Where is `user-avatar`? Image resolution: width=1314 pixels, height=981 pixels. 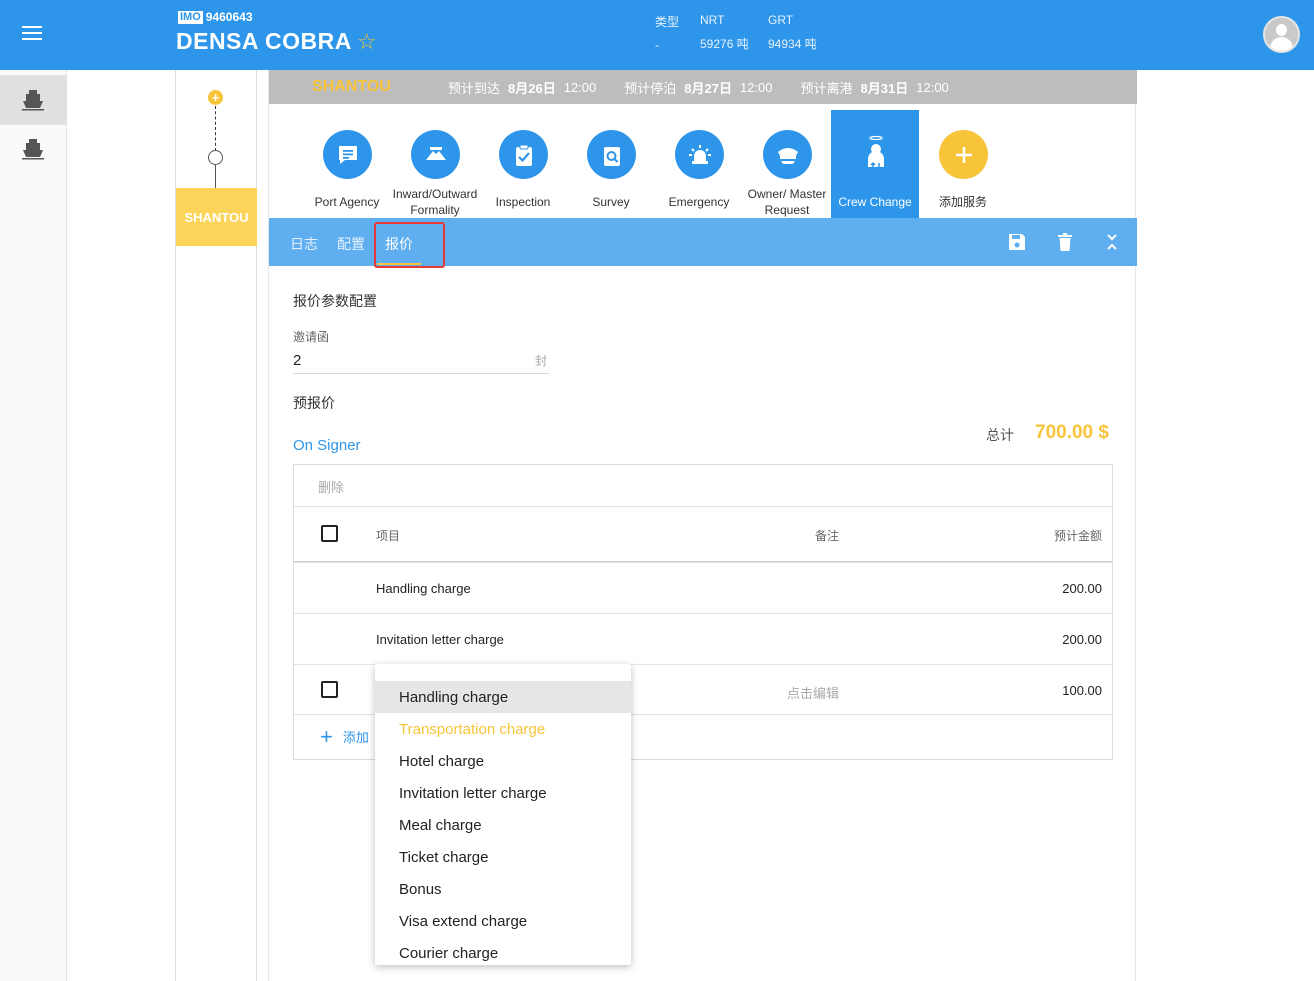 user-avatar is located at coordinates (1281, 34).